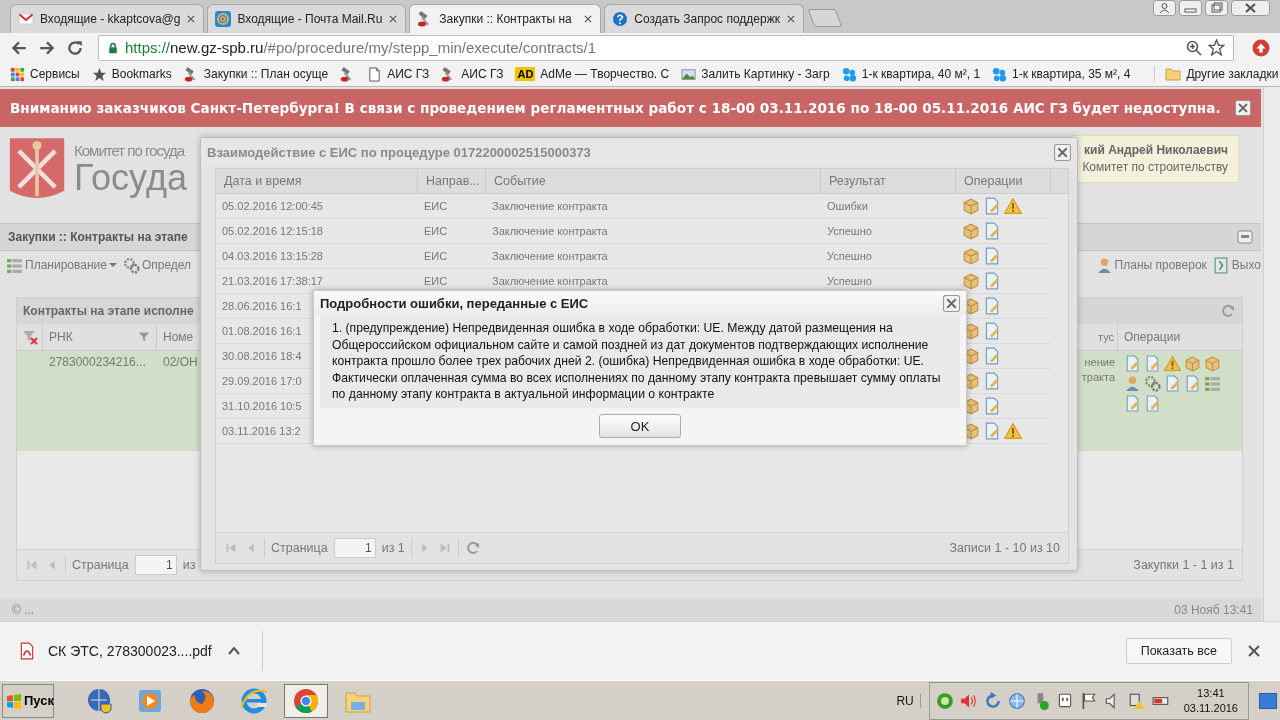 This screenshot has height=720, width=1280. Describe the element at coordinates (592, 74) in the screenshot. I see `bookmark: AD AdMe — Творчество. С` at that location.